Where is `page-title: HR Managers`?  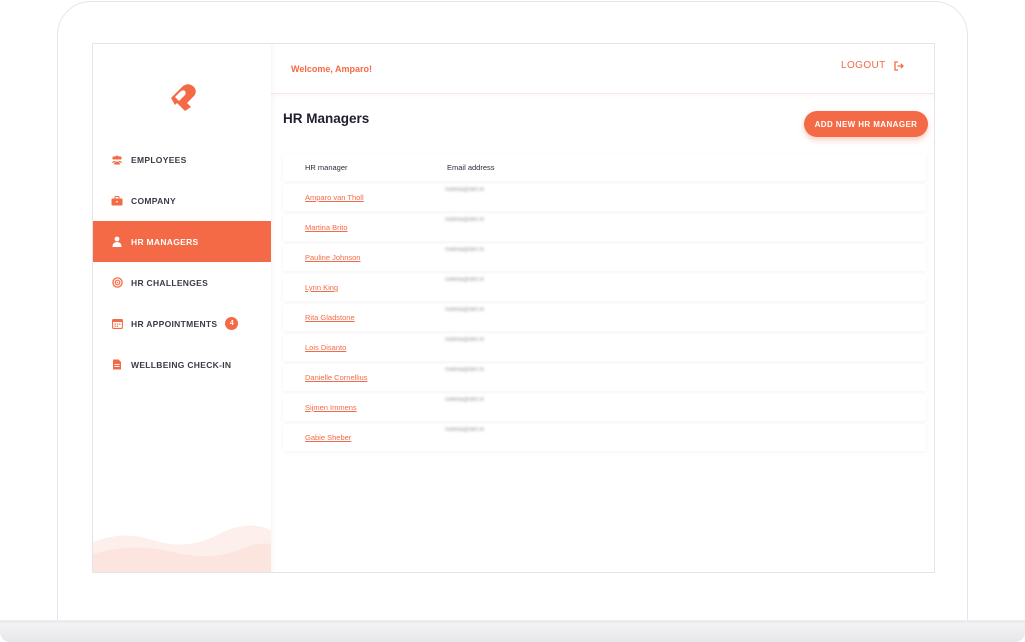
page-title: HR Managers is located at coordinates (326, 118).